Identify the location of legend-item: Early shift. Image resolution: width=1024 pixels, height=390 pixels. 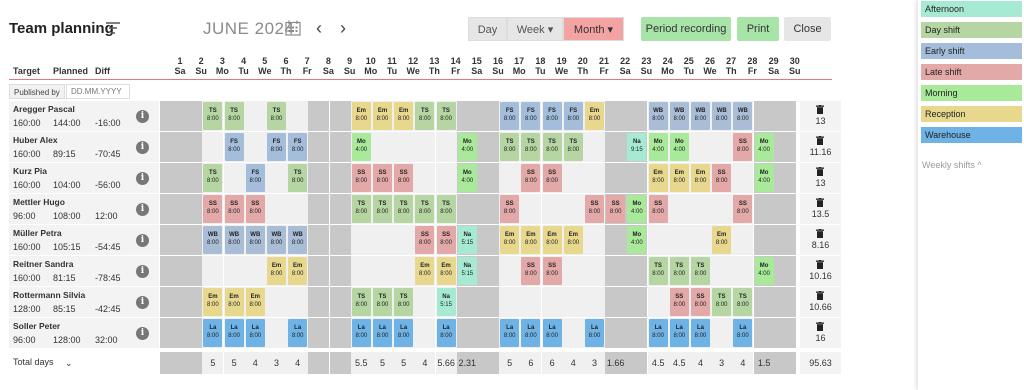
(971, 51).